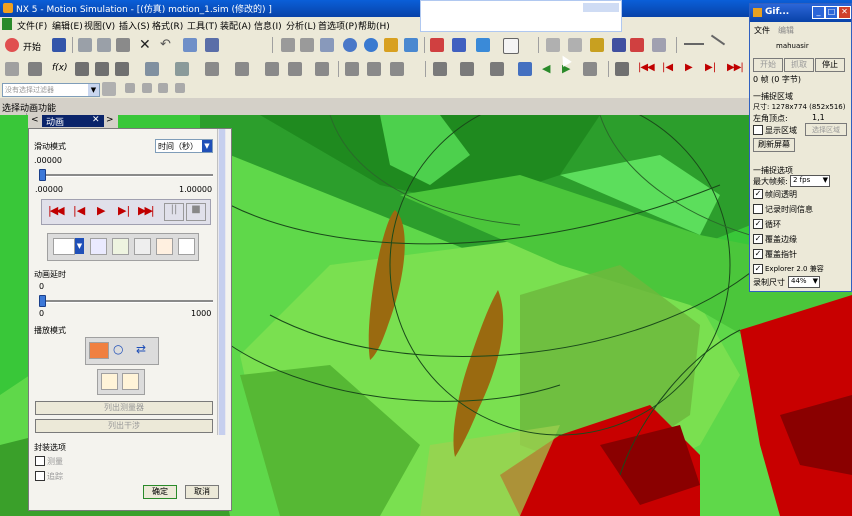 This screenshot has height=516, width=852. What do you see at coordinates (59, 45) in the screenshot?
I see `save-icon` at bounding box center [59, 45].